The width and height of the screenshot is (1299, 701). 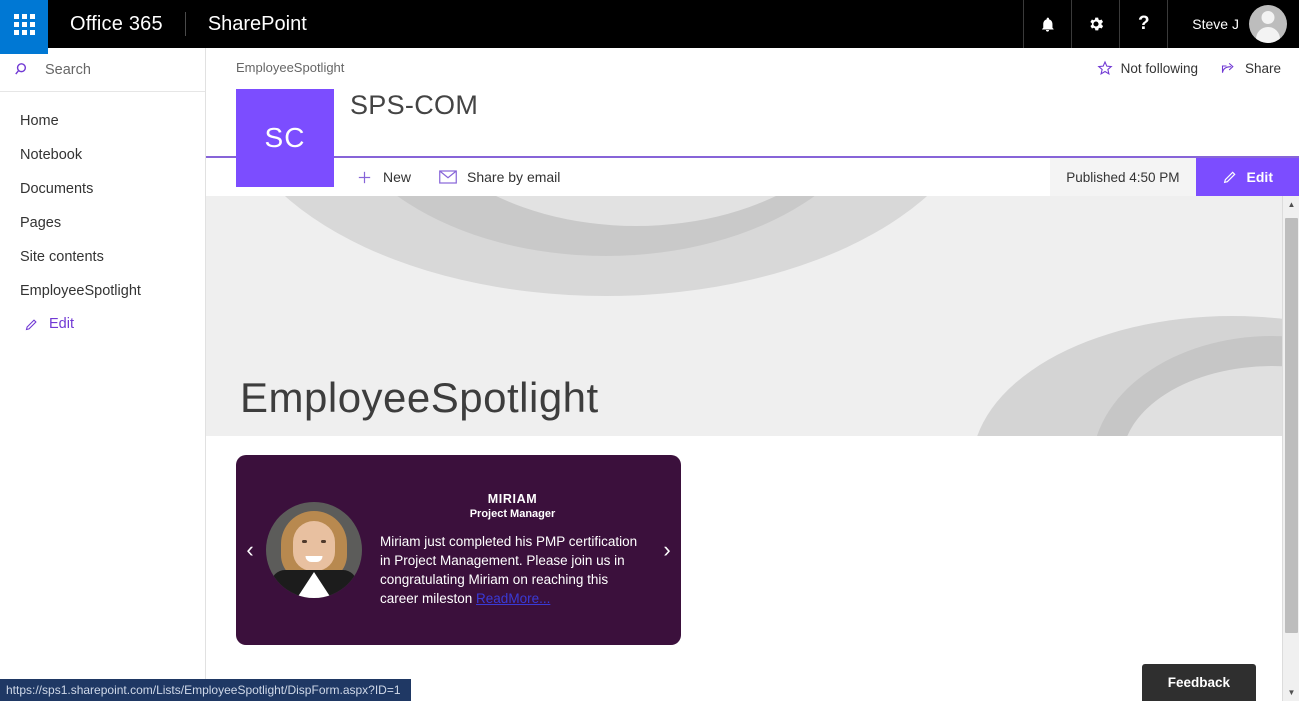 What do you see at coordinates (116, 24) in the screenshot?
I see `office-brand-link: Office 365` at bounding box center [116, 24].